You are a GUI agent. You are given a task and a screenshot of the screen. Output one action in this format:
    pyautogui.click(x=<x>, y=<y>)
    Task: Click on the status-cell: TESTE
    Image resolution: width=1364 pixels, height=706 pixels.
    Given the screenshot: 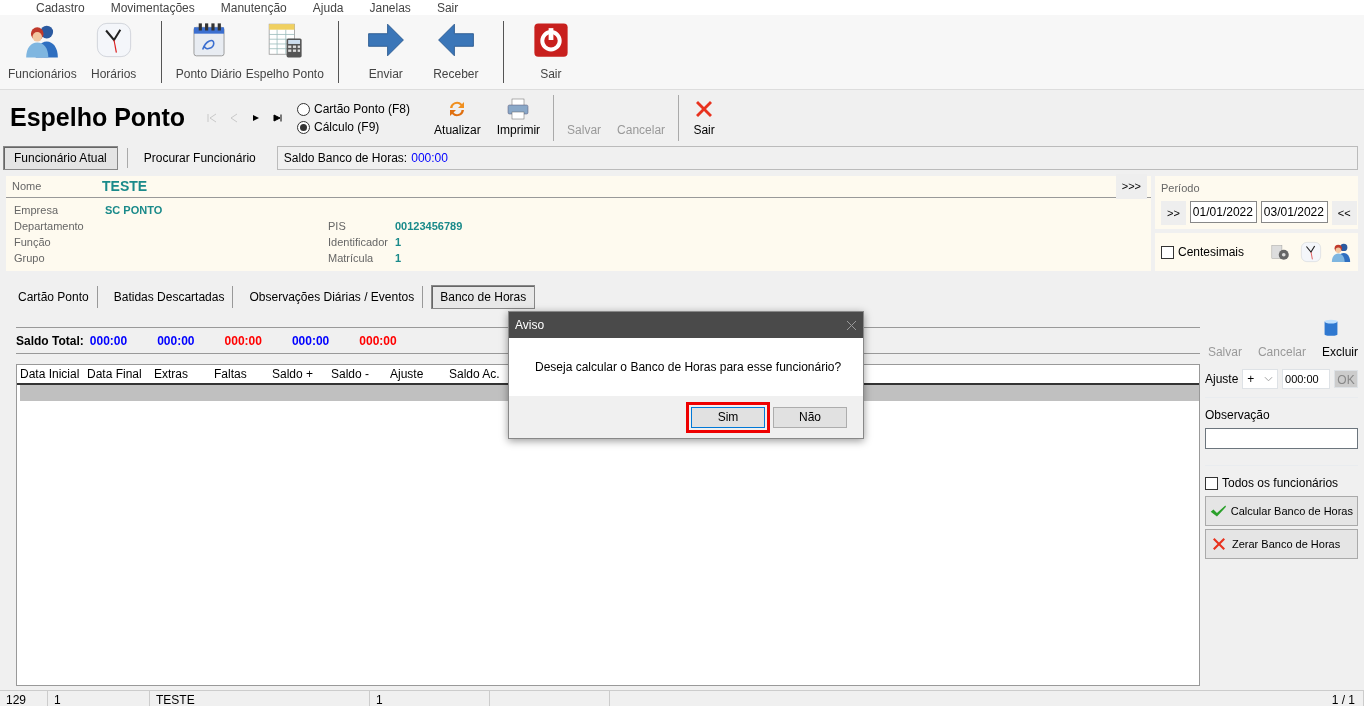 What is the action you would take?
    pyautogui.click(x=260, y=698)
    